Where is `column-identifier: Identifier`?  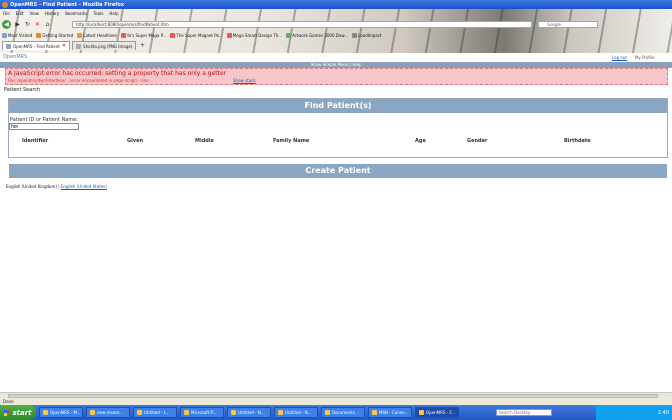 column-identifier: Identifier is located at coordinates (35, 141).